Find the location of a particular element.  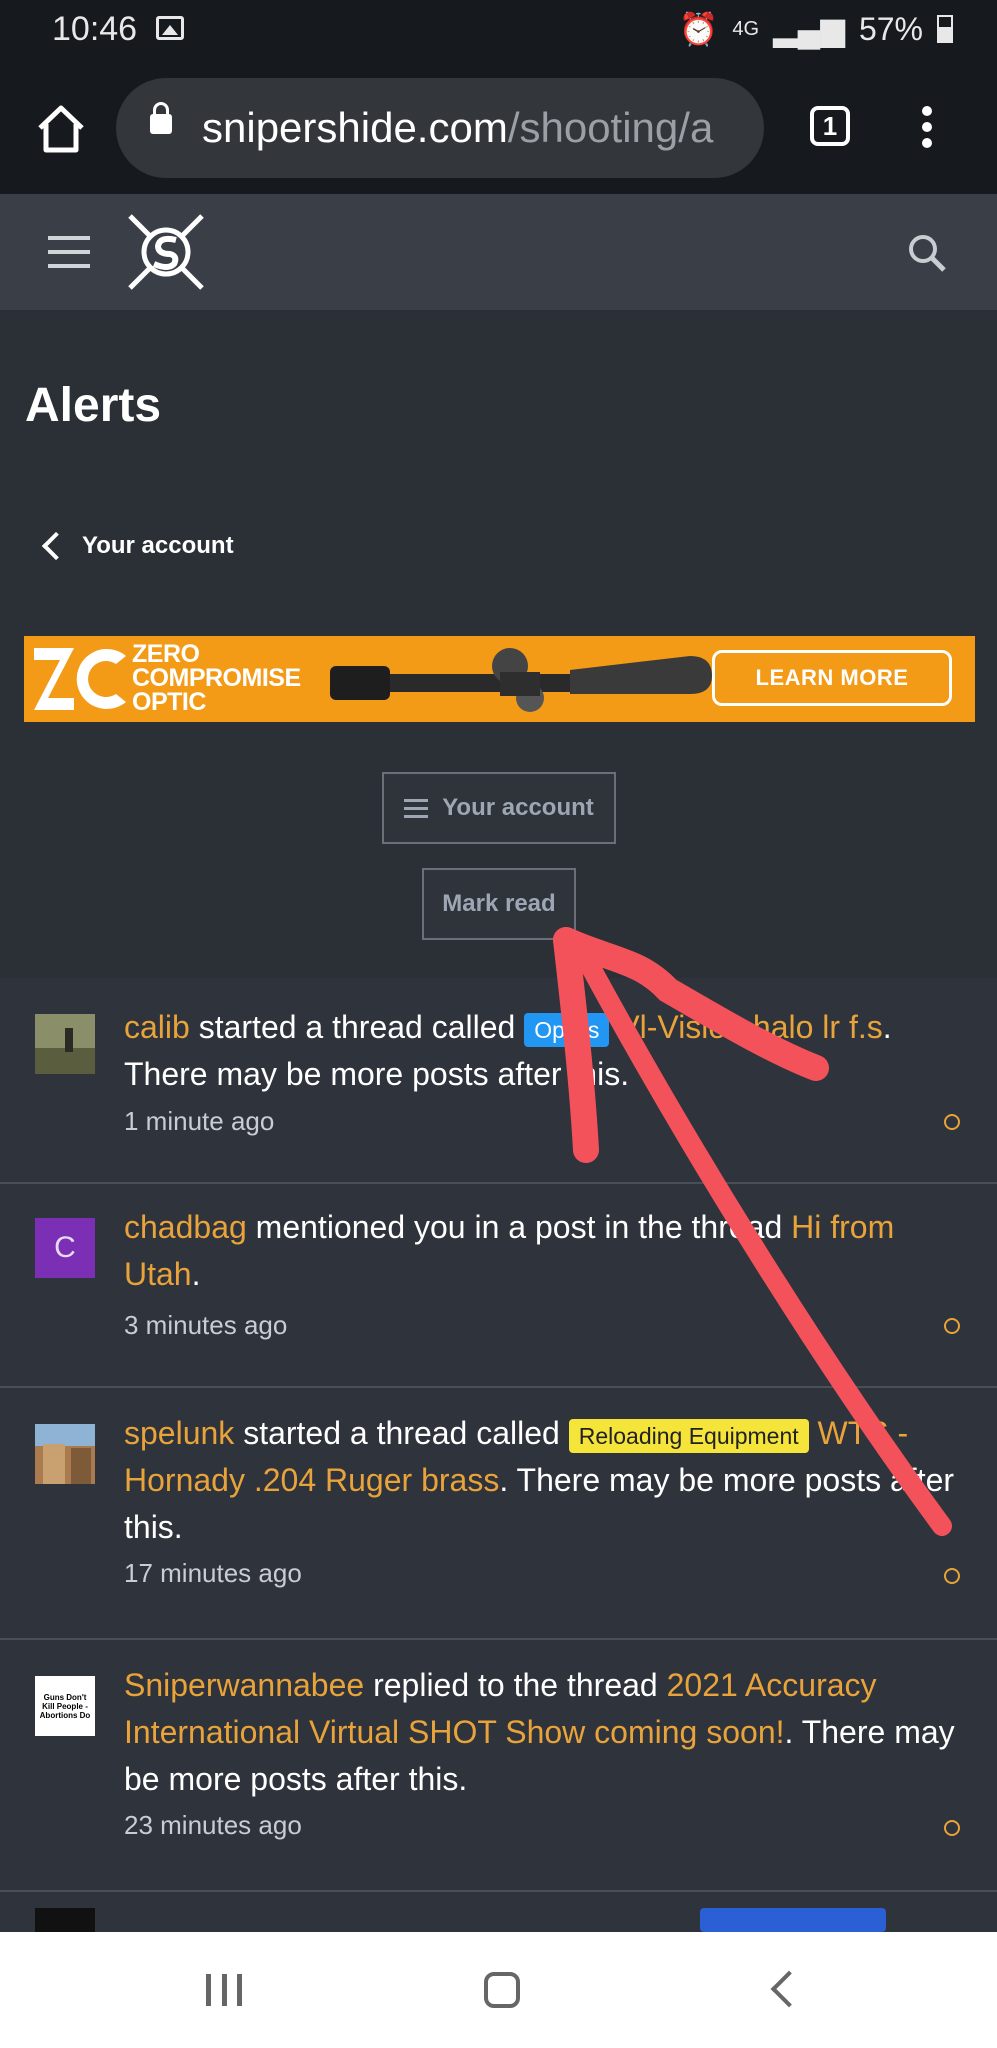

list-item is located at coordinates (498, 1911).